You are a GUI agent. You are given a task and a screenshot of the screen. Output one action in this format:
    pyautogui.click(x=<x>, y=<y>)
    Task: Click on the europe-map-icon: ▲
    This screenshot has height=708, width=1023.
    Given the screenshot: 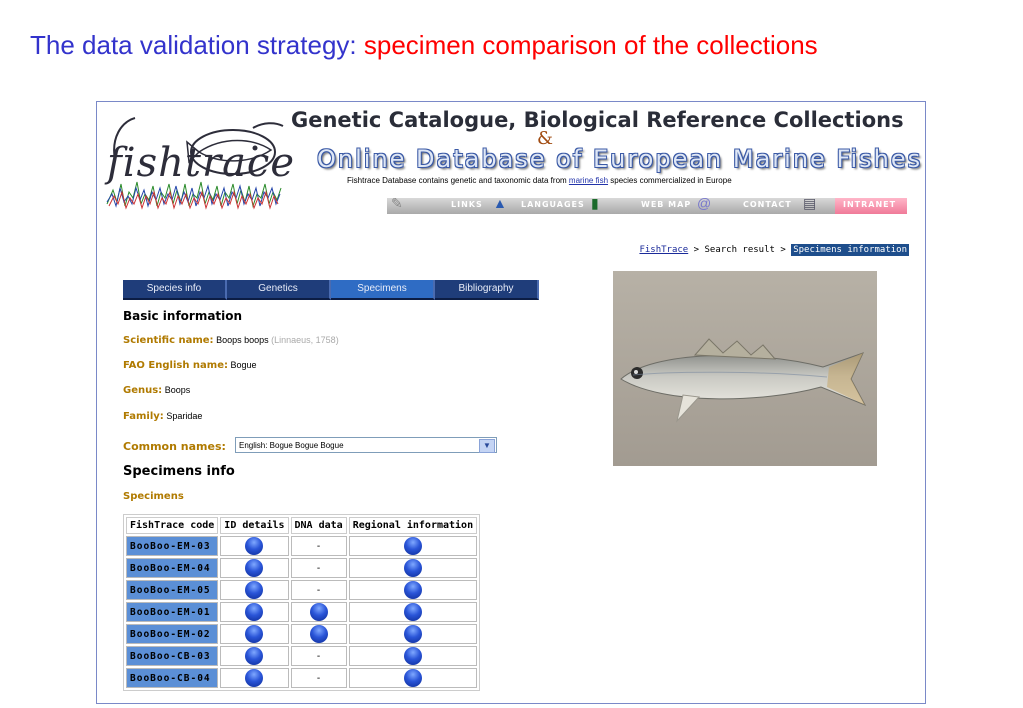 What is the action you would take?
    pyautogui.click(x=500, y=203)
    